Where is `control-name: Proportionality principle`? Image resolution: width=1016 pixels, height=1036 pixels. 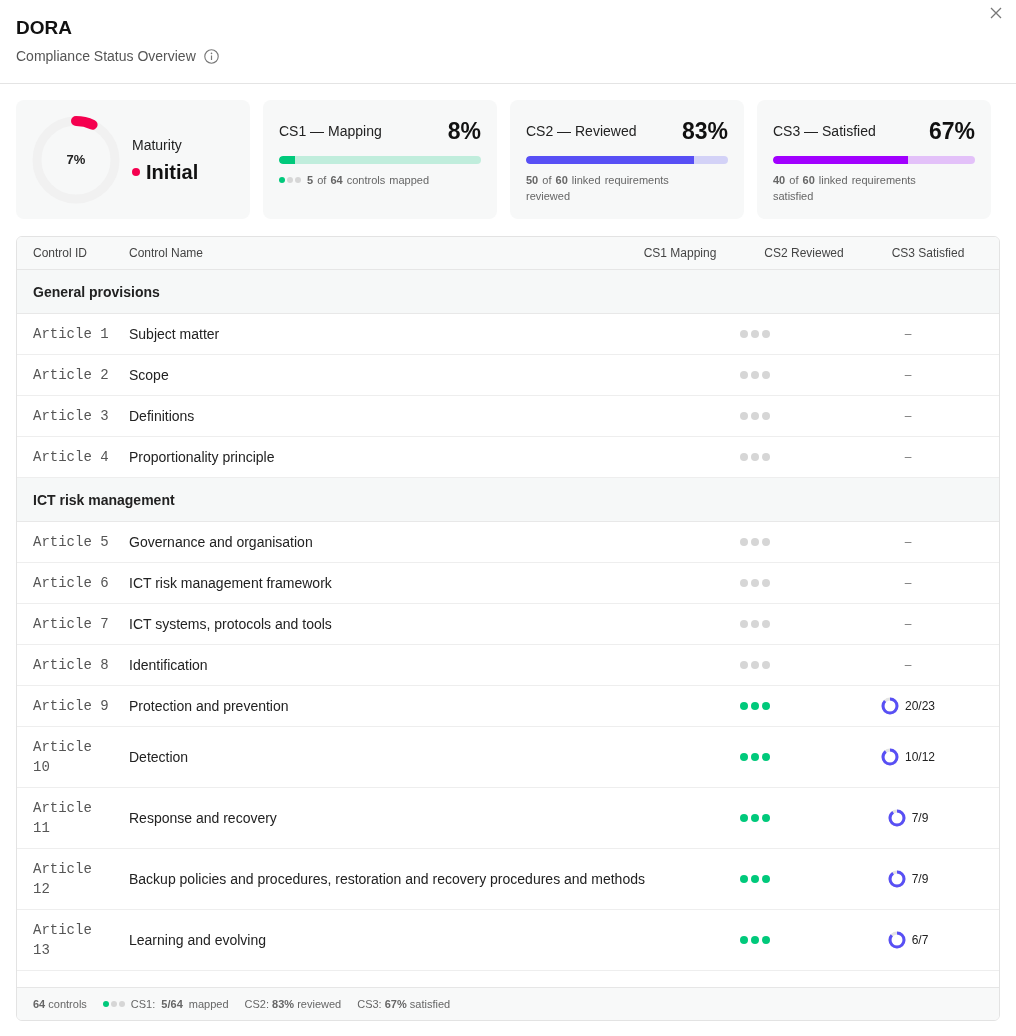 control-name: Proportionality principle is located at coordinates (202, 457).